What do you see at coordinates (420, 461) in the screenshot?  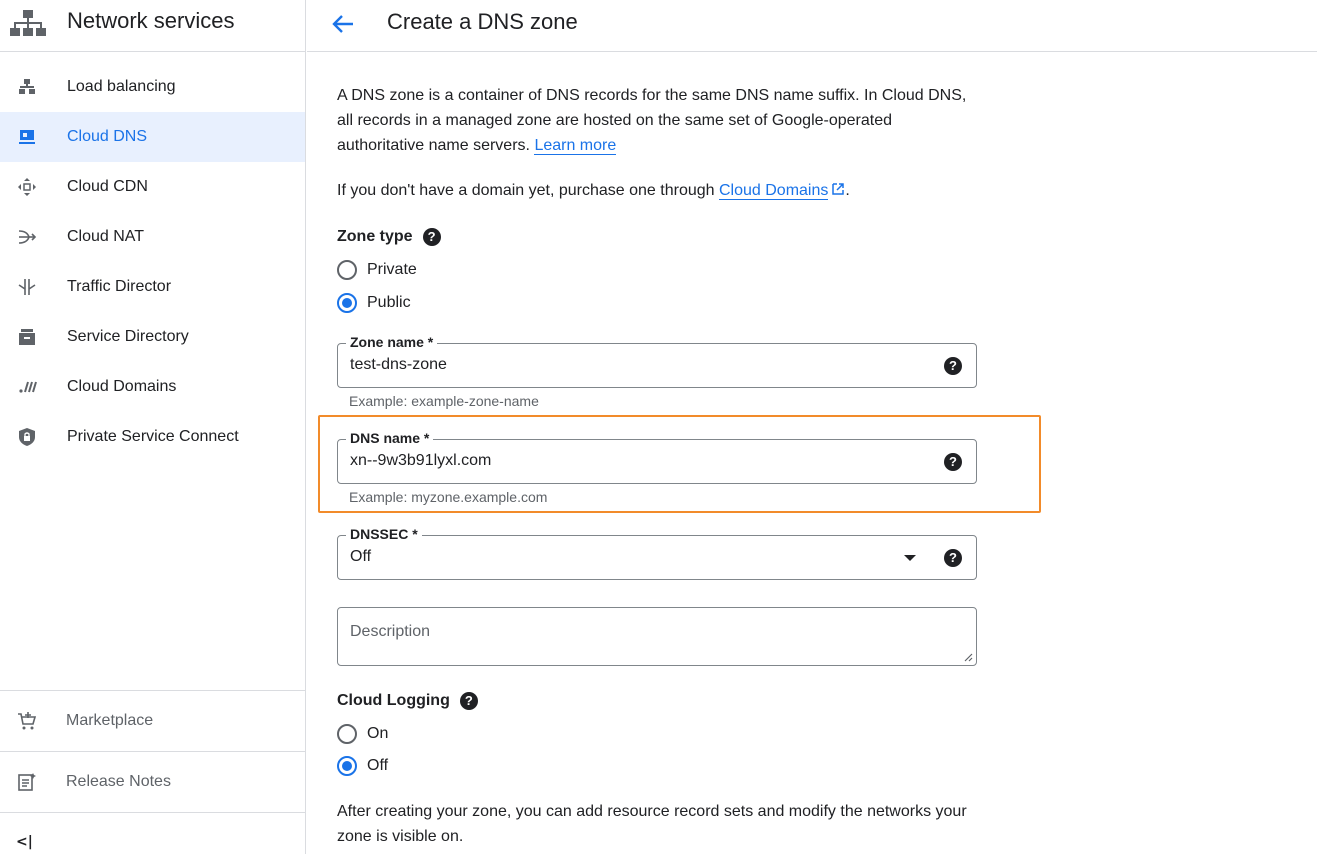 I see `dns-name-input: xn--9w3b91lyxl.com` at bounding box center [420, 461].